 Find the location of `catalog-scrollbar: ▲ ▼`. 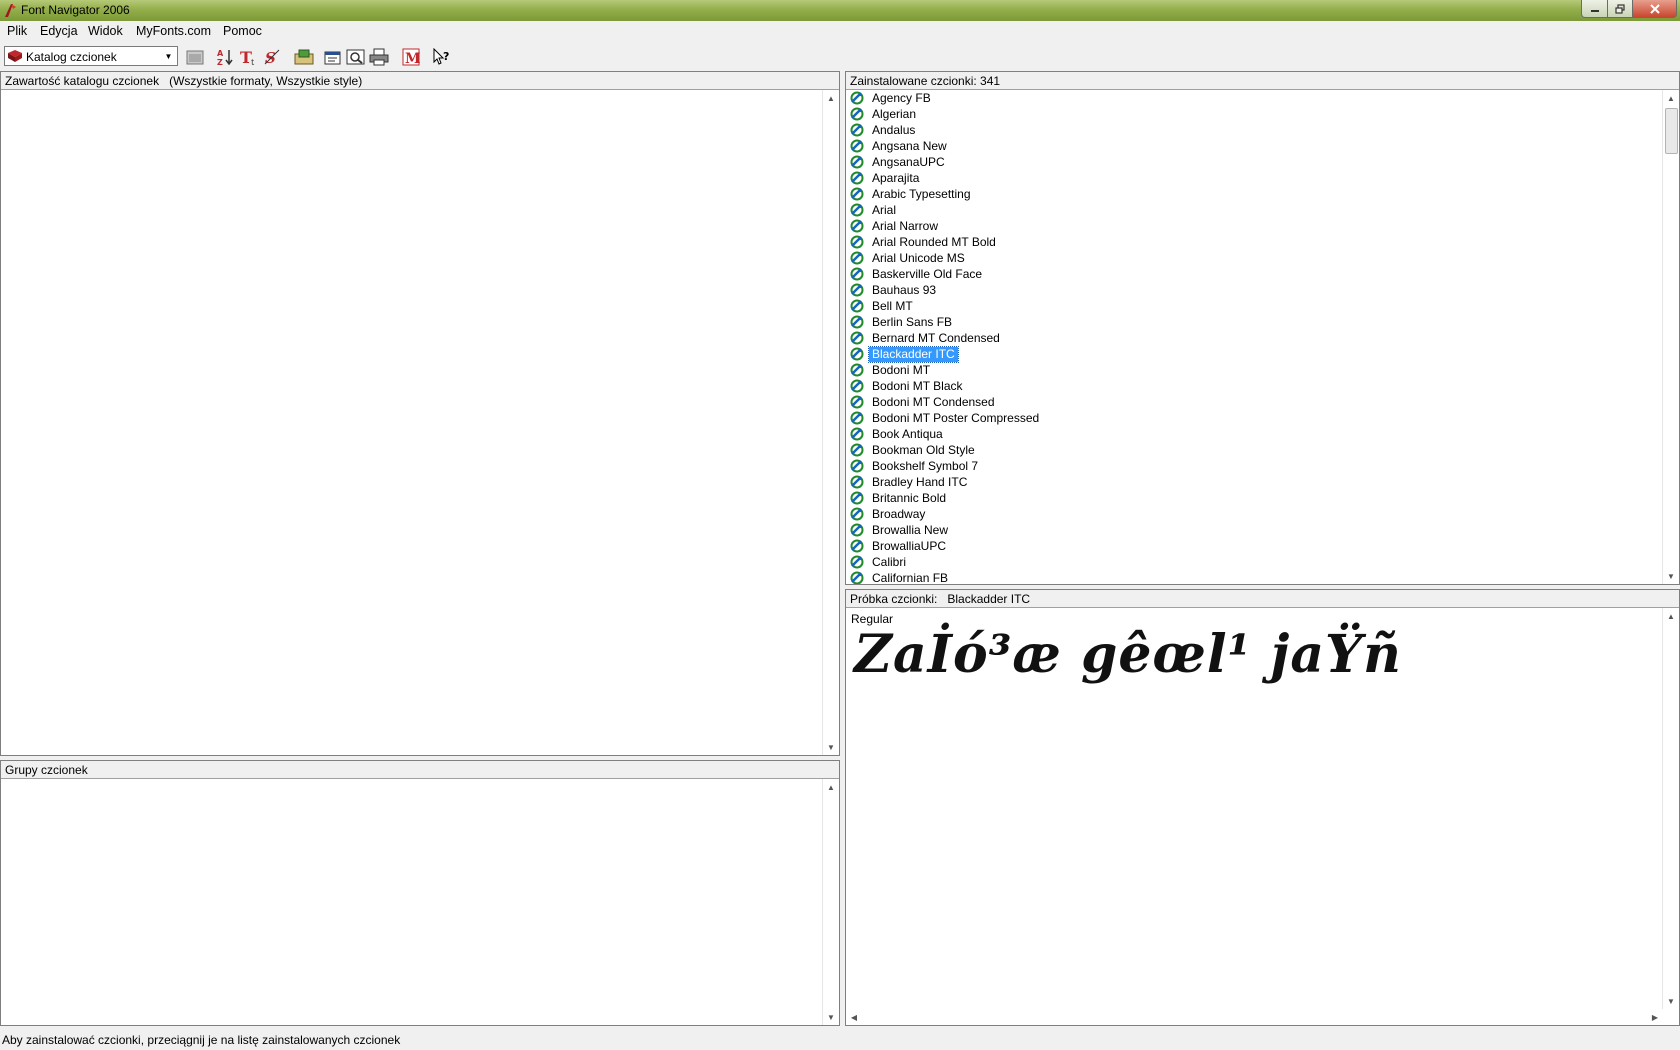

catalog-scrollbar: ▲ ▼ is located at coordinates (830, 422).